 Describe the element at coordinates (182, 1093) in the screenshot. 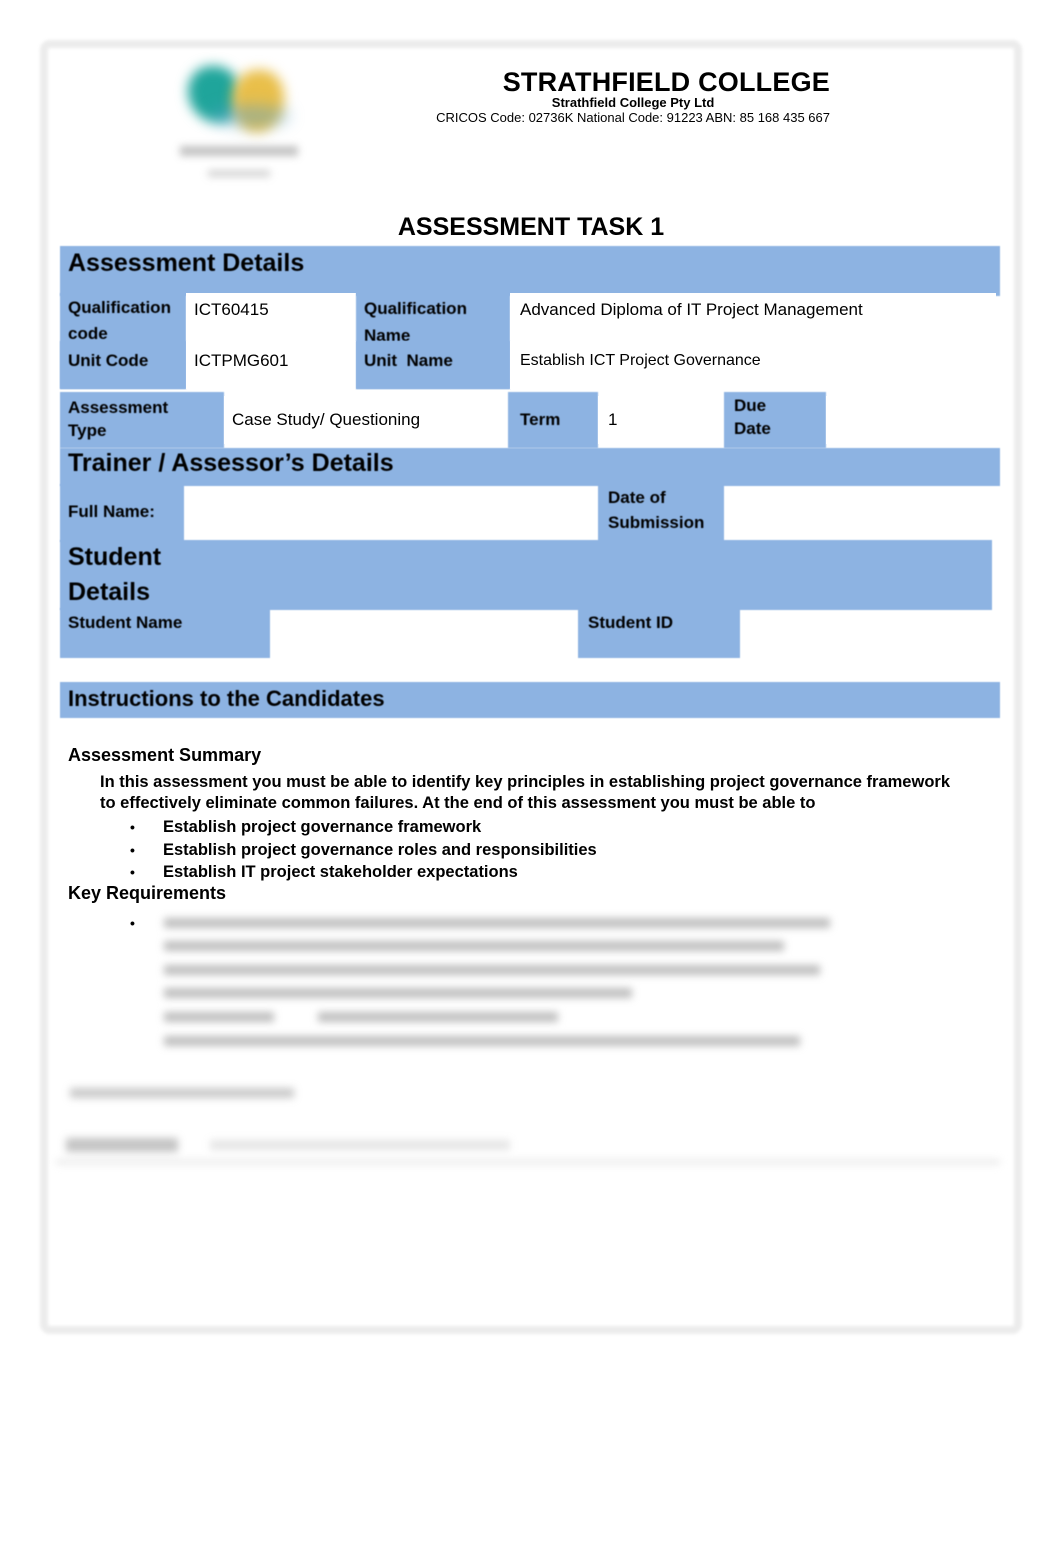

I see `obscured-heading` at that location.